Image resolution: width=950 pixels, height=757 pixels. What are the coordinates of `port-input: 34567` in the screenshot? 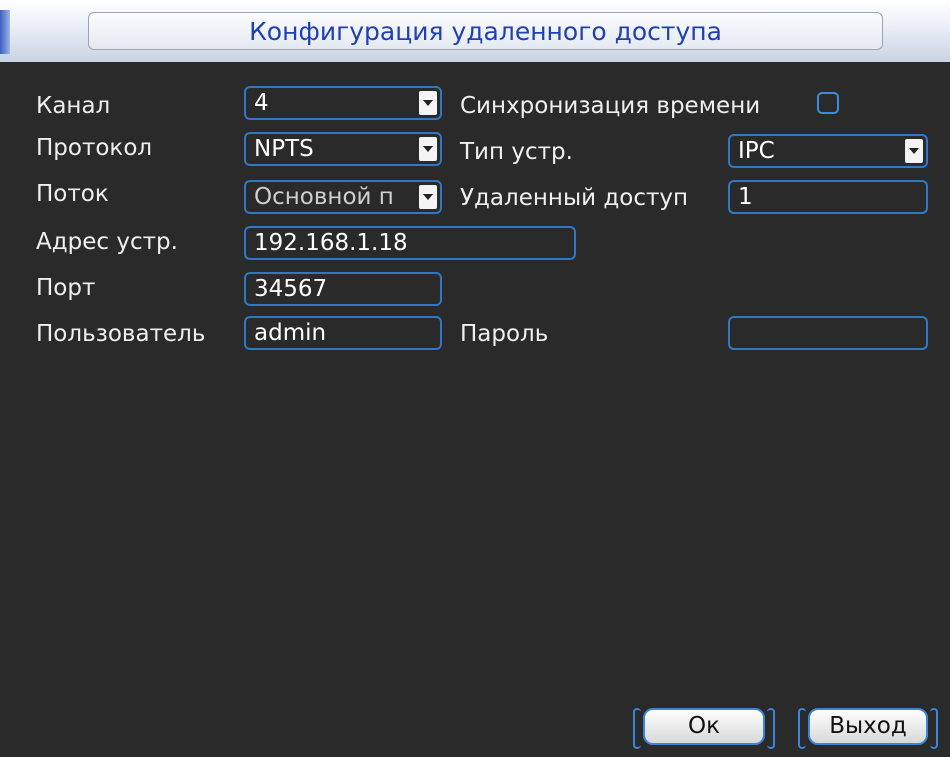 It's located at (343, 289).